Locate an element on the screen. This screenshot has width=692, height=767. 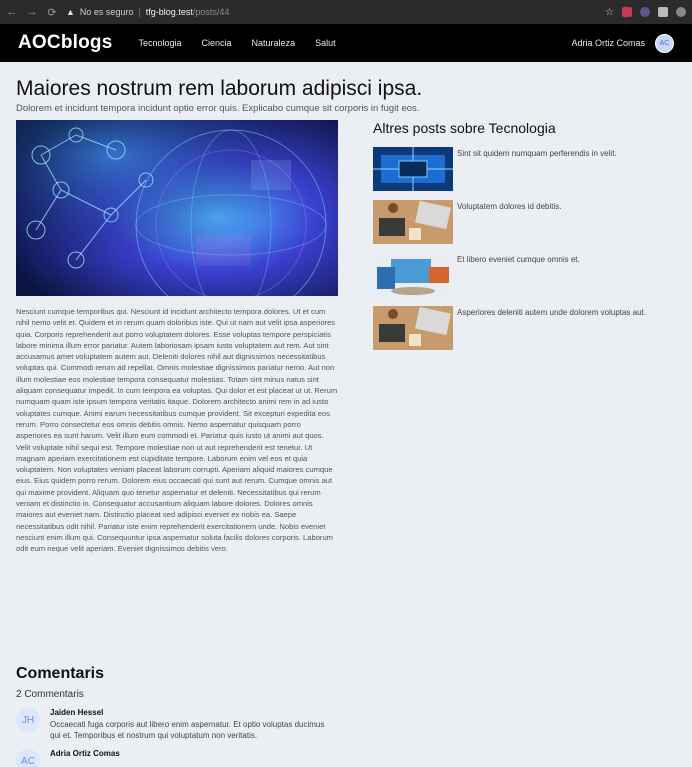
forward-icon: → is located at coordinates (32, 12).